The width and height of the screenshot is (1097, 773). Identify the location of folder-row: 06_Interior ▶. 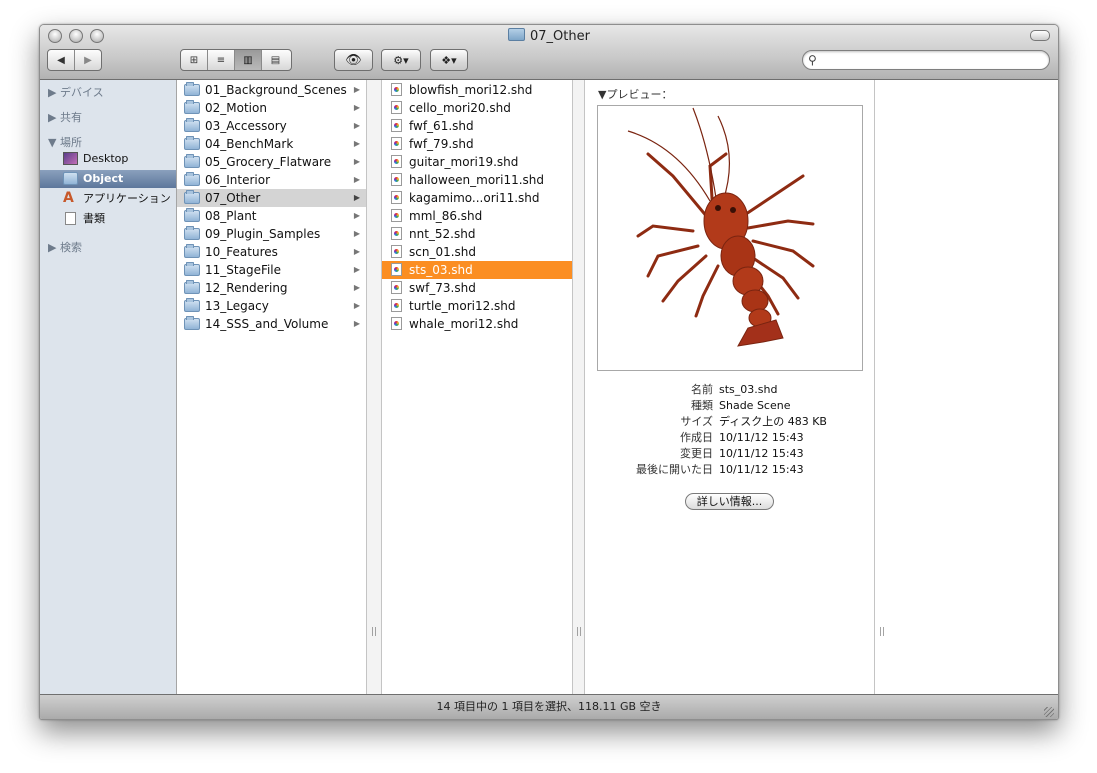
(271, 180).